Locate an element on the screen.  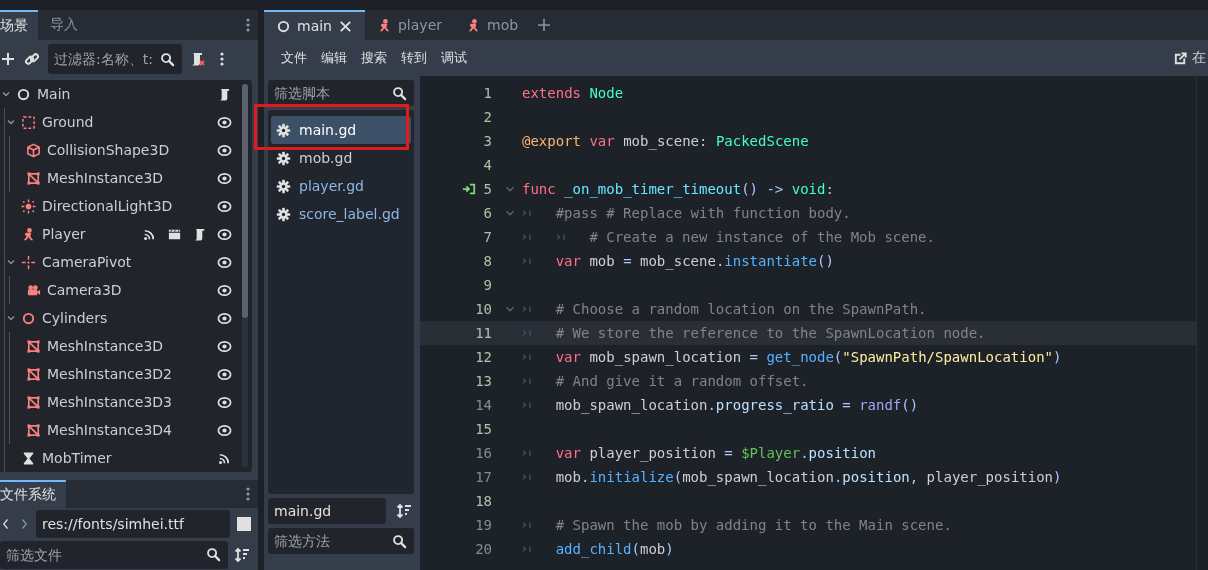
node-name: Camera3D is located at coordinates (84, 290).